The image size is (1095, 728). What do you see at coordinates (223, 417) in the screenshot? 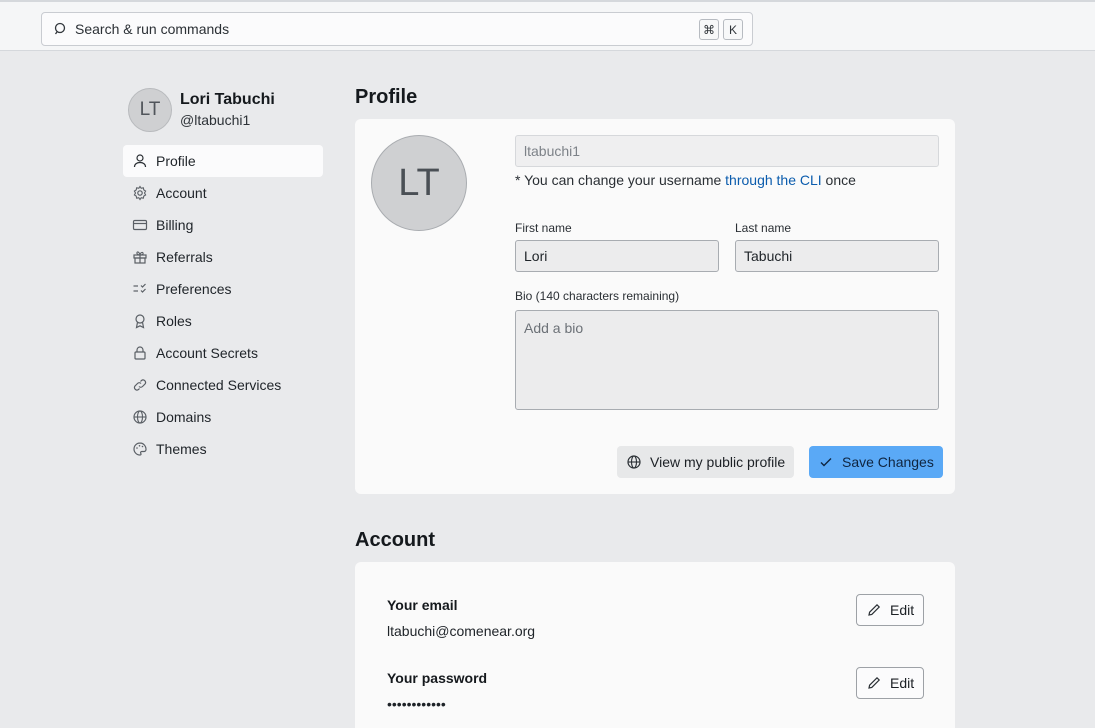
I see `sidebar-item-domains: Domains` at bounding box center [223, 417].